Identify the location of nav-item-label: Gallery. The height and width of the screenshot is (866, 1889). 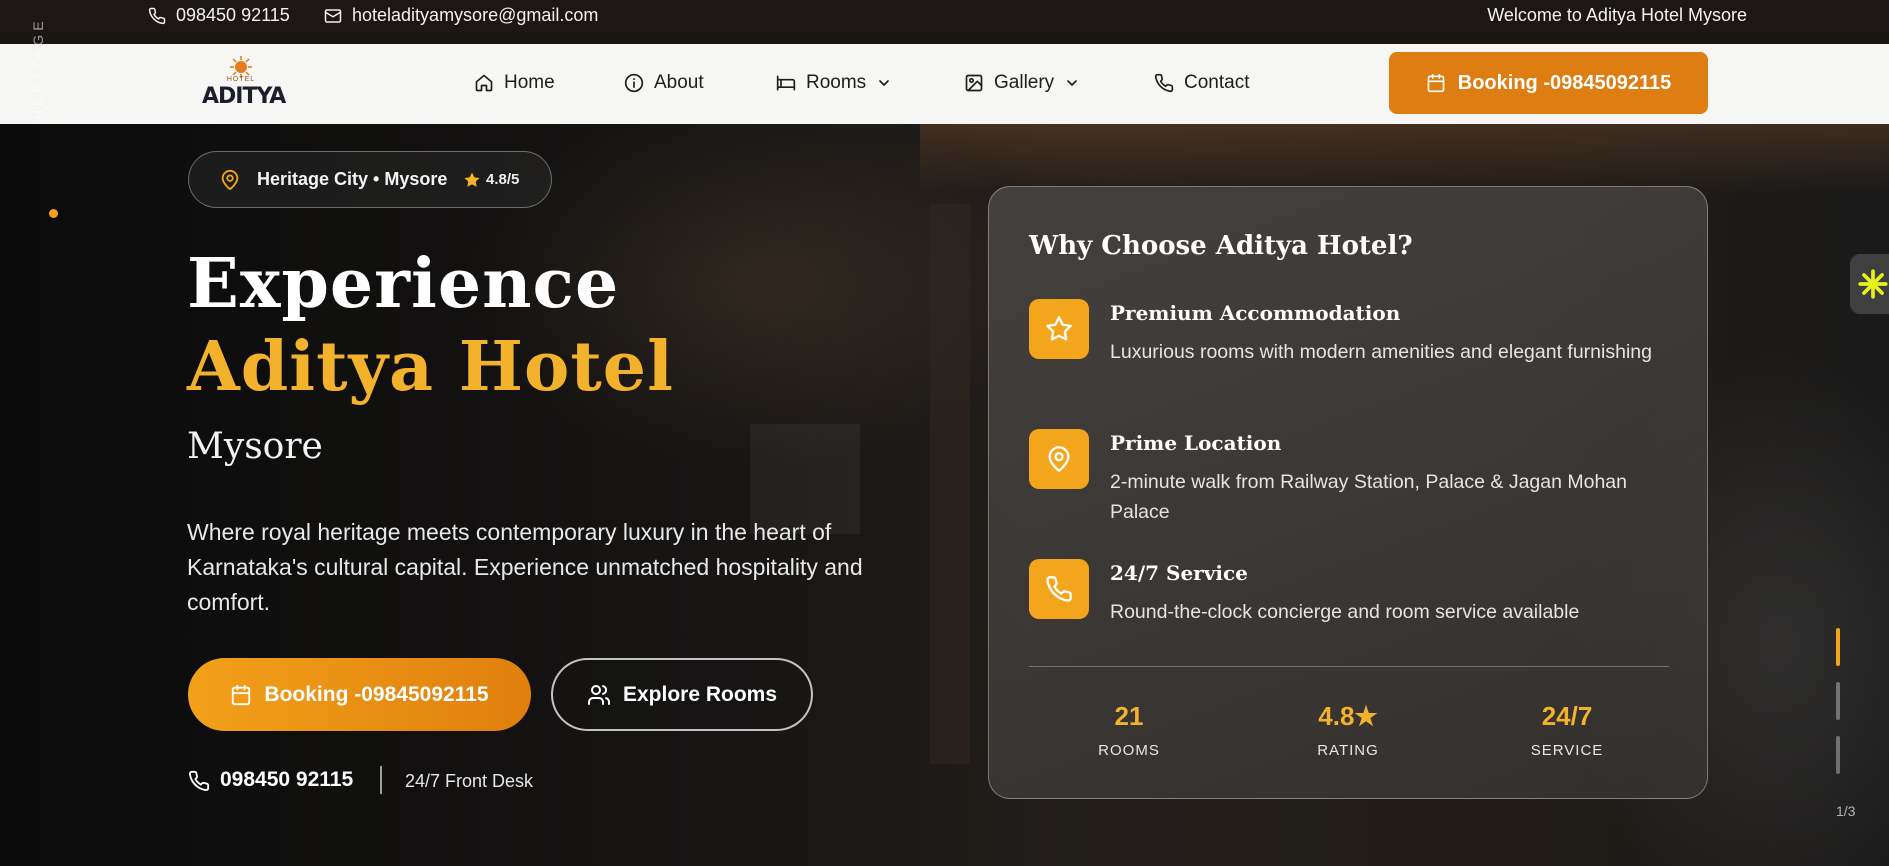
(1024, 82).